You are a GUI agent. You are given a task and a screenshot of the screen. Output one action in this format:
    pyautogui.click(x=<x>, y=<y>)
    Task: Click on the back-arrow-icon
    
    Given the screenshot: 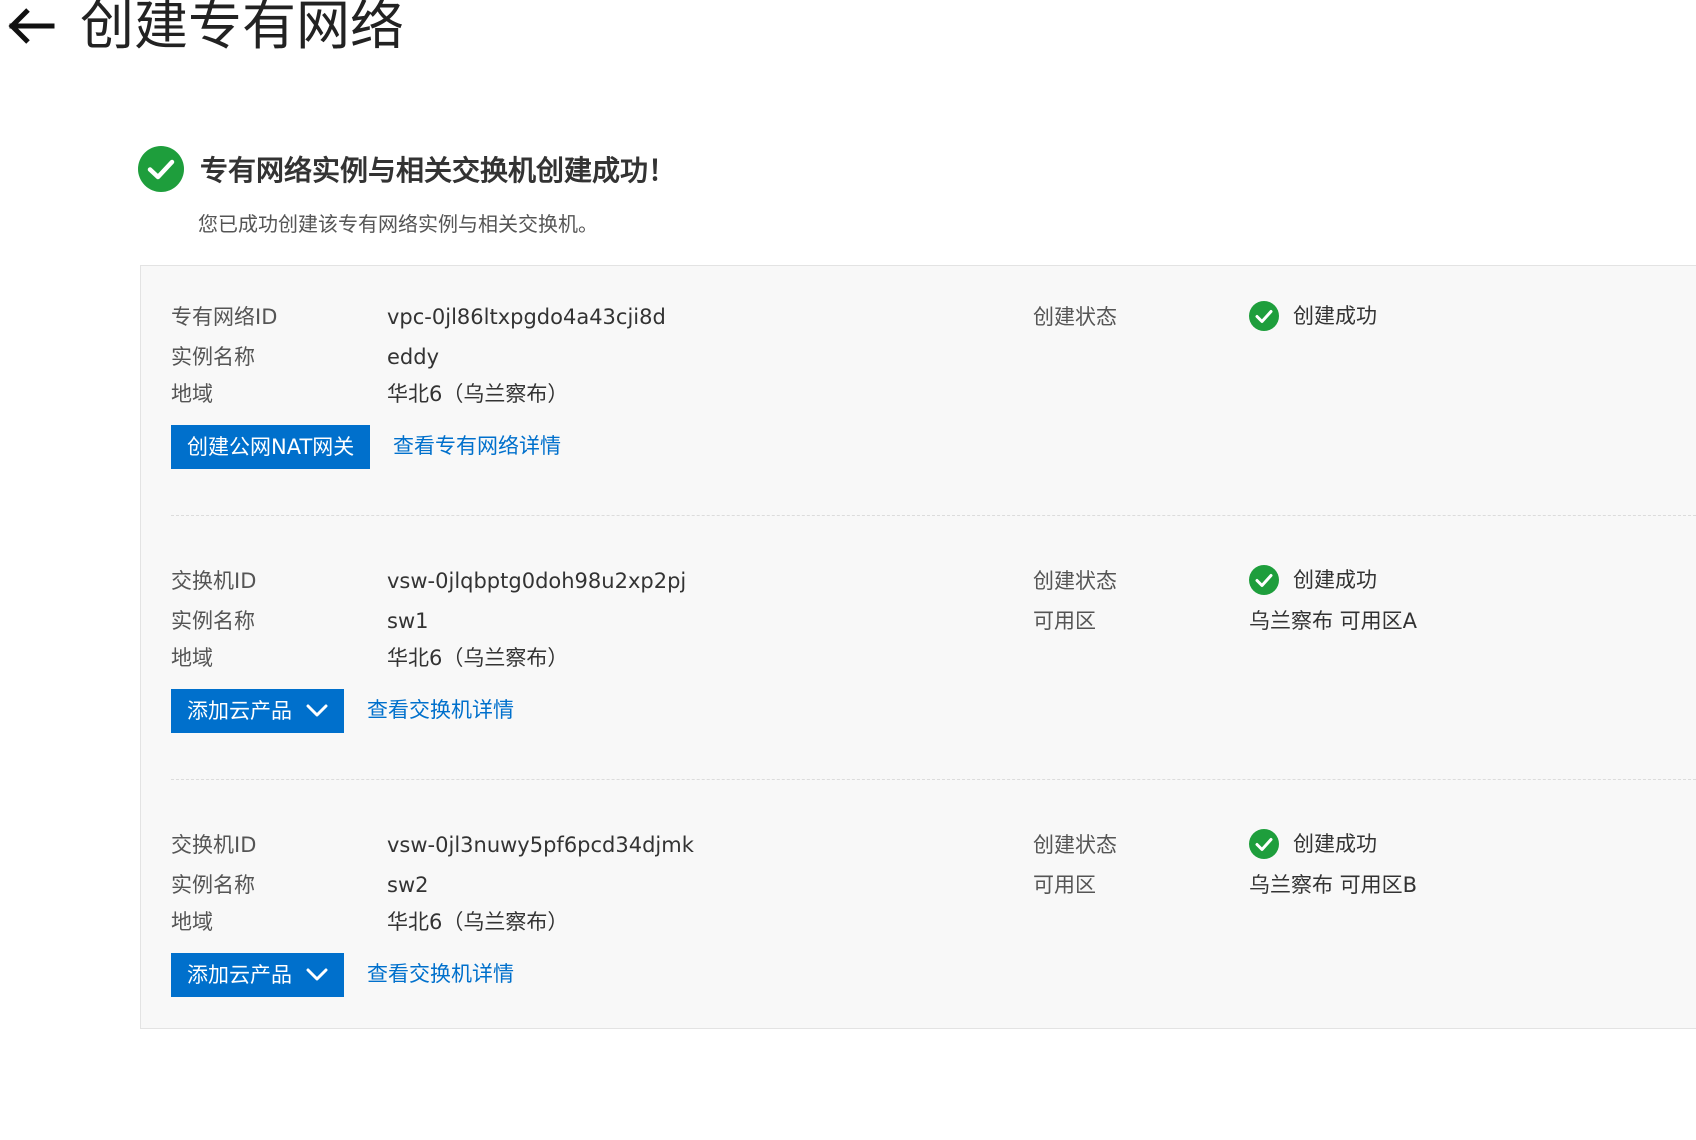 What is the action you would take?
    pyautogui.click(x=31, y=26)
    